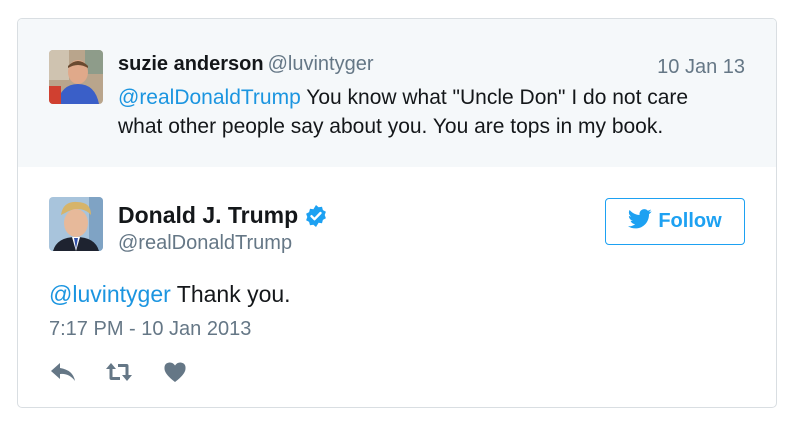 The width and height of the screenshot is (799, 433). I want to click on heart-icon, so click(175, 372).